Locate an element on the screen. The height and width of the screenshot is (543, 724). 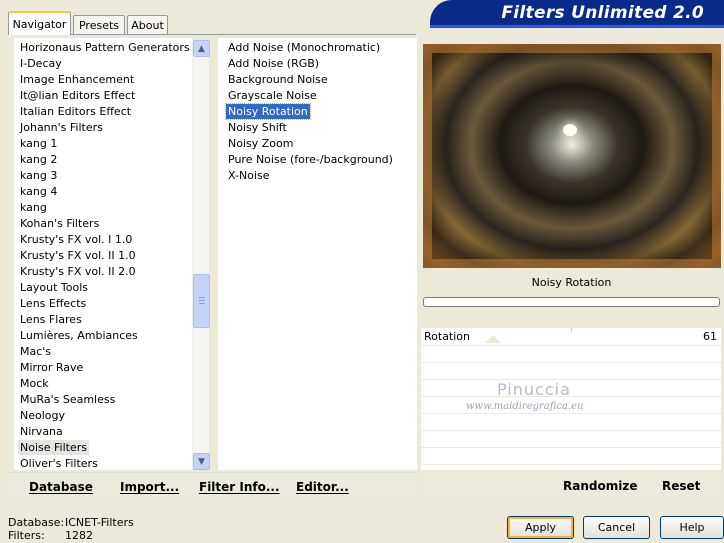
category-item: kang 4 is located at coordinates (38, 191).